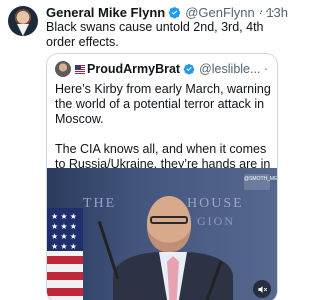 The height and width of the screenshot is (300, 320). I want to click on quoted-author-name: ProudArmyBrat, so click(133, 69).